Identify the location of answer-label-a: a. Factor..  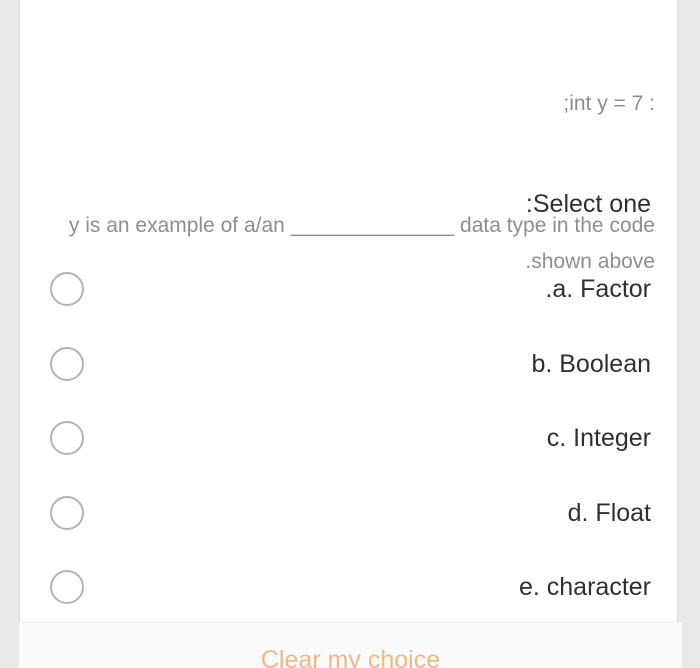
(598, 289).